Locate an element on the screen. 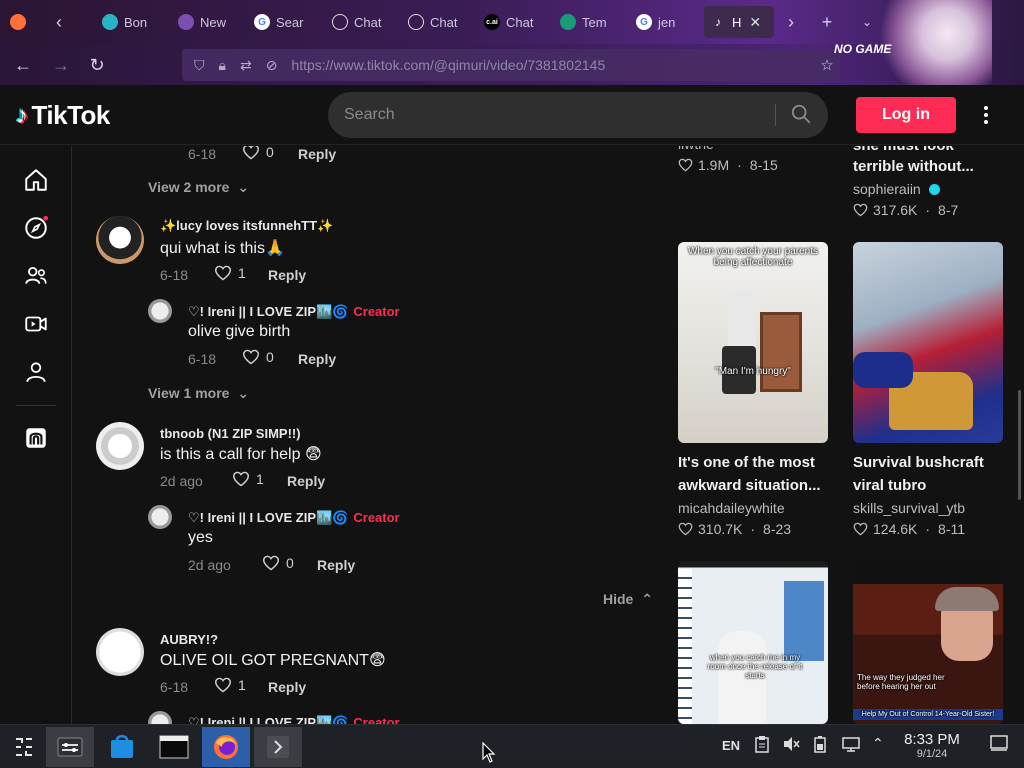  comment-text: OLIVE OIL GOT PREGNANT😨 is located at coordinates (273, 660).